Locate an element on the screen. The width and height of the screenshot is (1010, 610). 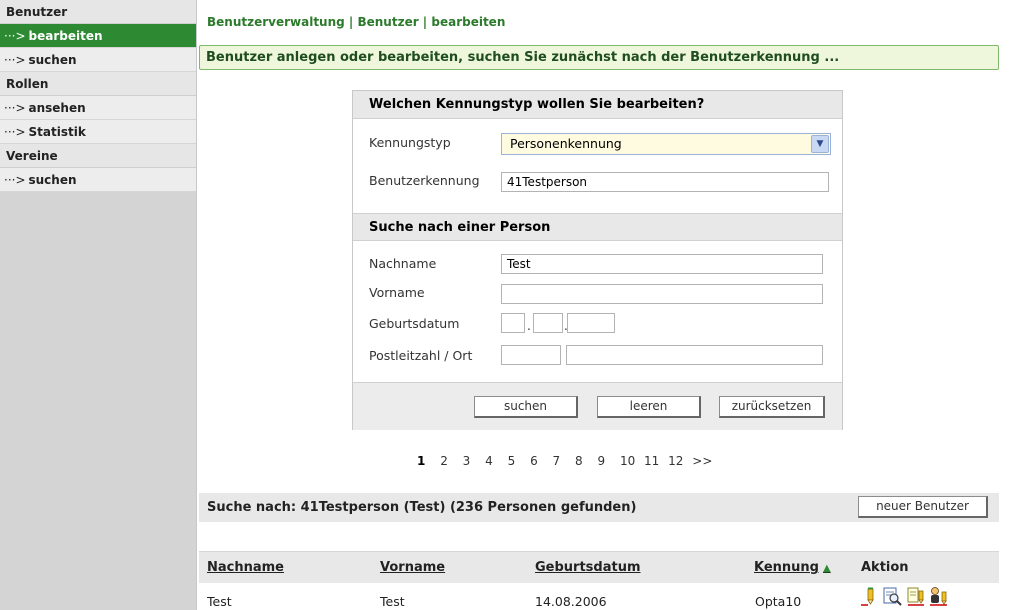
page-link: 4 is located at coordinates (489, 461).